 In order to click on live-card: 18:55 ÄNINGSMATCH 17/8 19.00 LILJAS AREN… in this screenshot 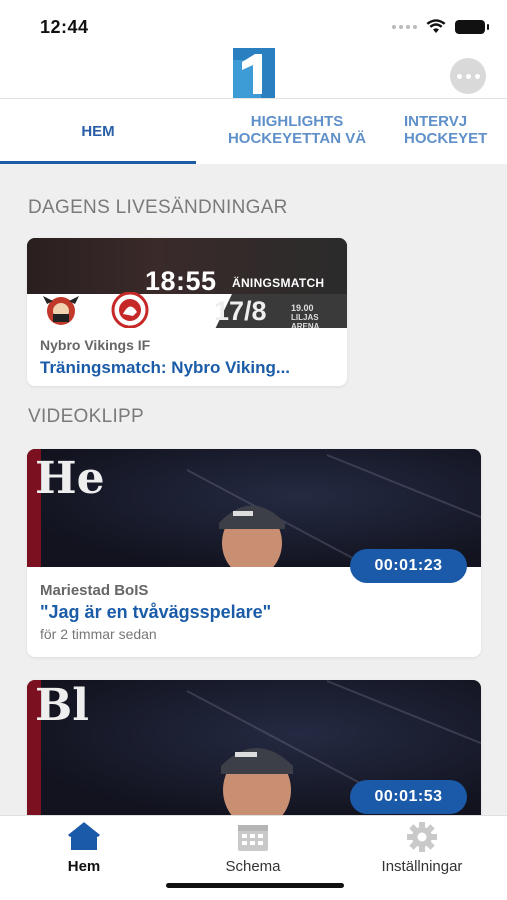, I will do `click(187, 312)`.